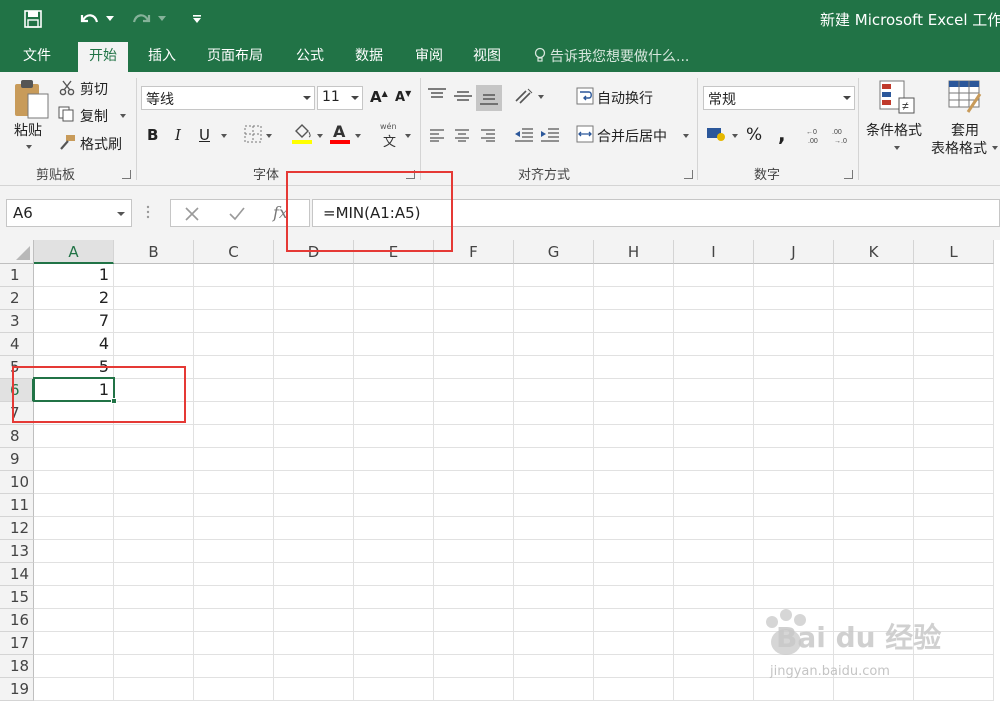  Describe the element at coordinates (234, 344) in the screenshot. I see `cell-c4` at that location.